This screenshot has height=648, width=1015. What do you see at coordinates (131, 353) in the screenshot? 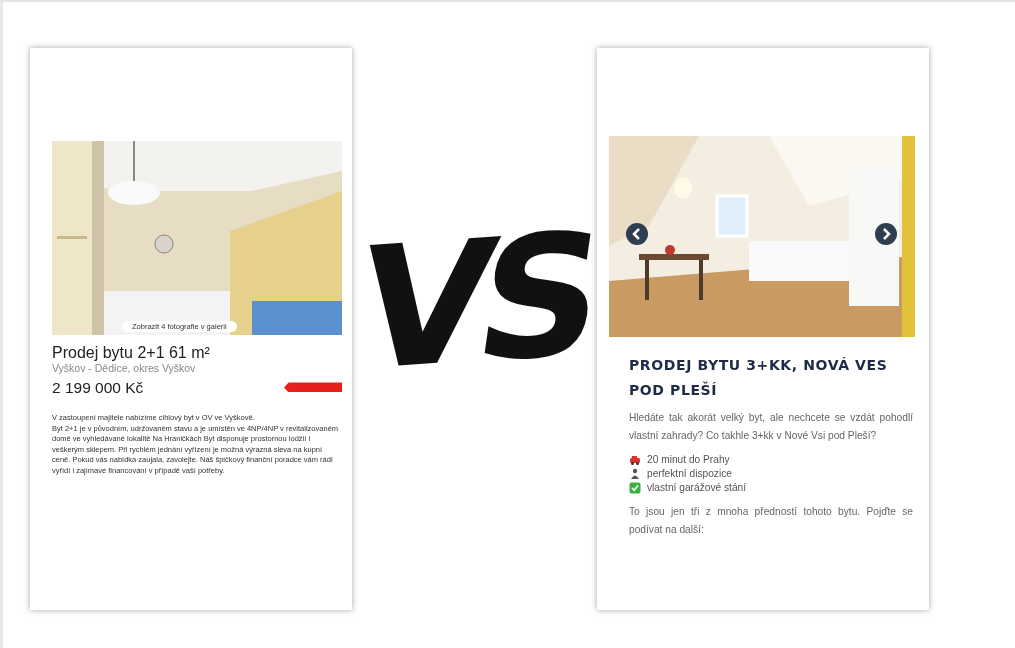
I see `listing-title: Prodej bytu 2+1 61 m²` at bounding box center [131, 353].